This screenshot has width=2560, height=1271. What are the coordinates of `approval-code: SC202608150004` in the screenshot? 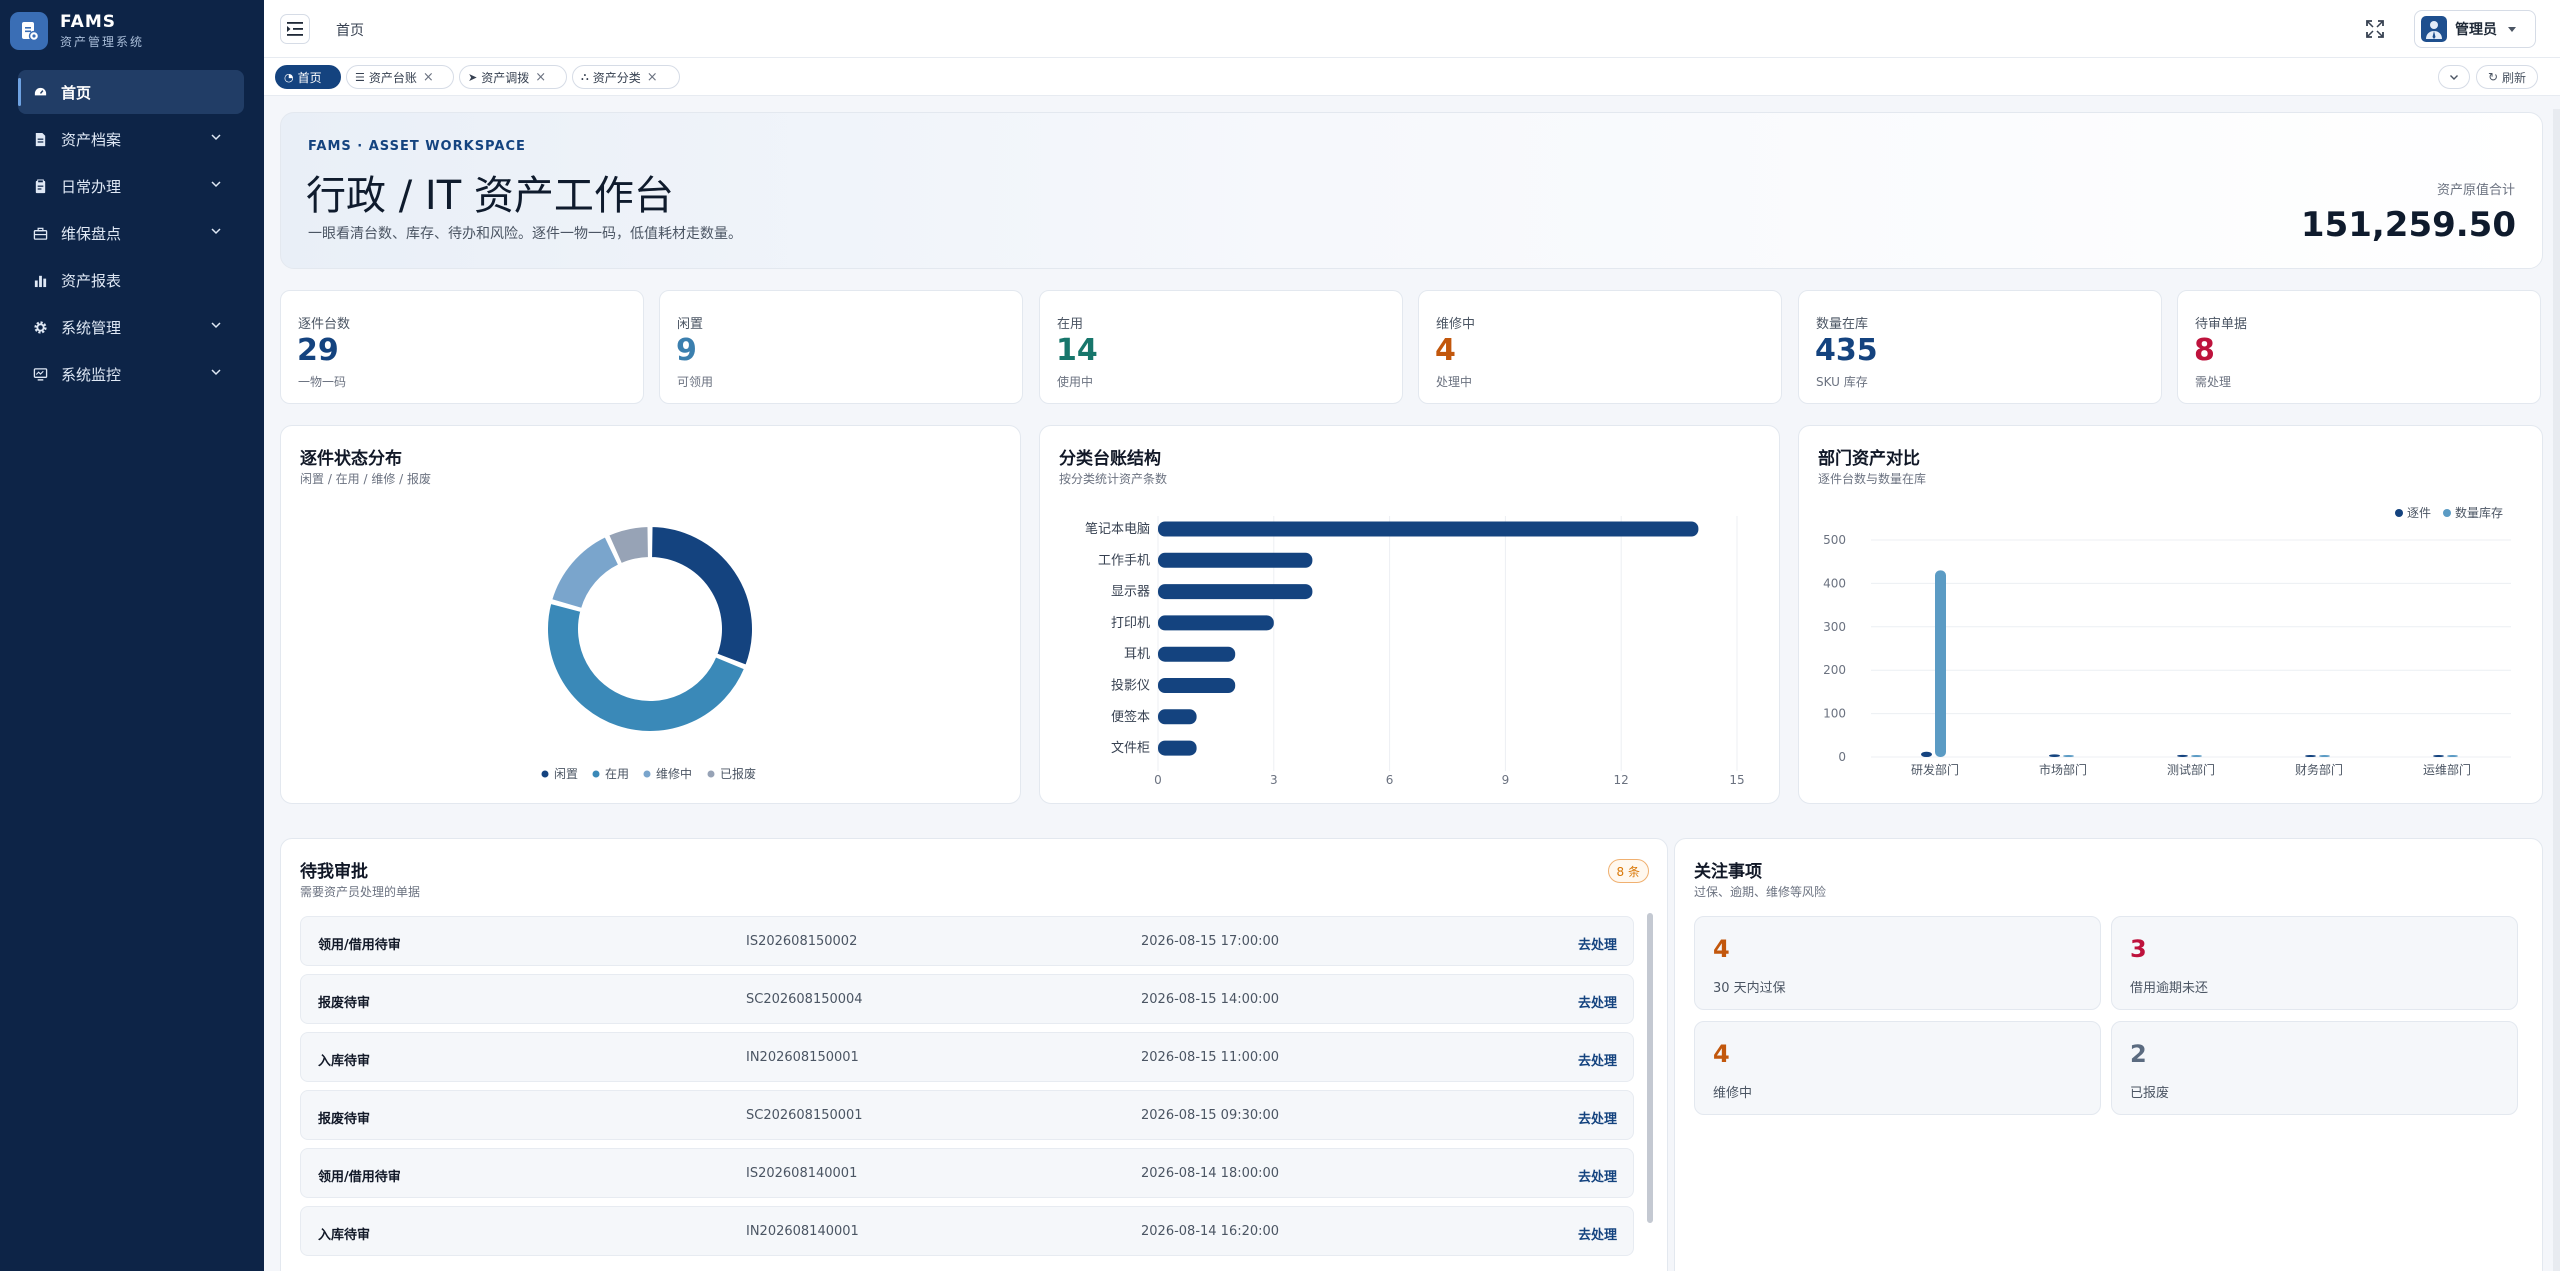 It's located at (804, 999).